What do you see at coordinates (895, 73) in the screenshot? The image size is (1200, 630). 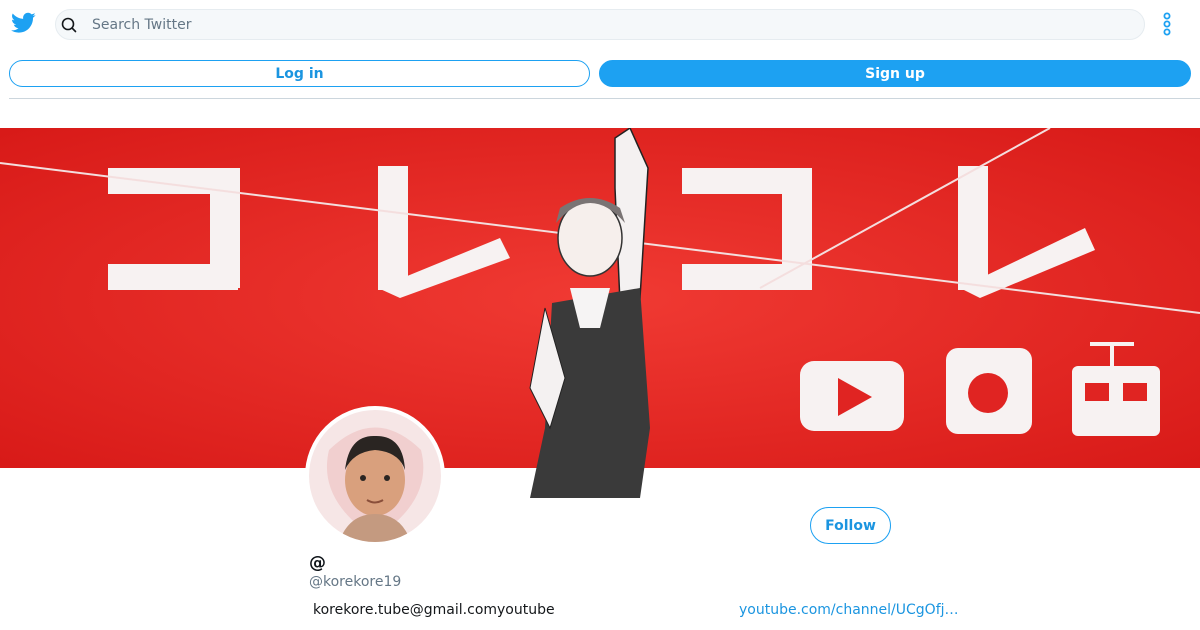 I see `signup-button: Sign up` at bounding box center [895, 73].